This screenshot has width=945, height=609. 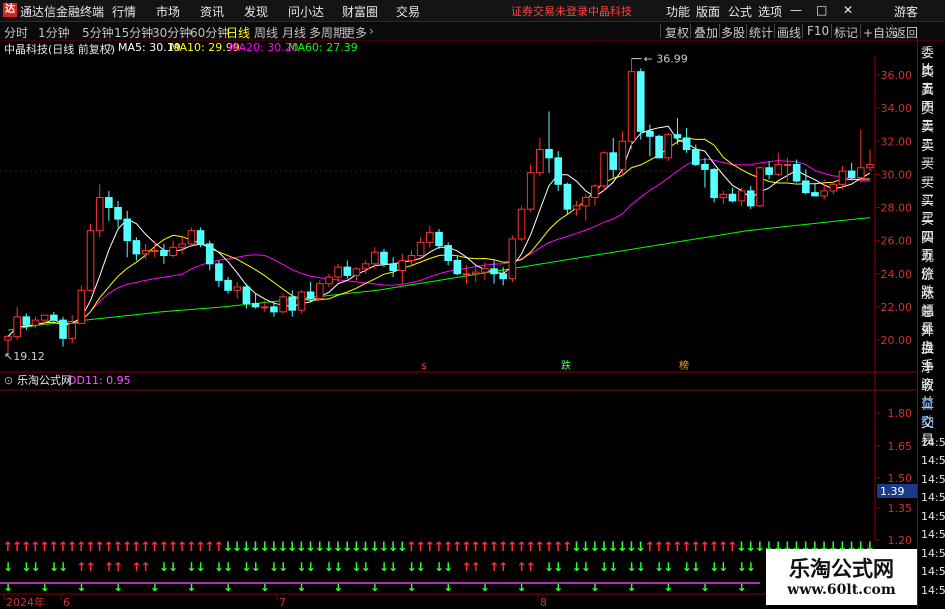 What do you see at coordinates (897, 108) in the screenshot?
I see `price-tick-label: 34.00` at bounding box center [897, 108].